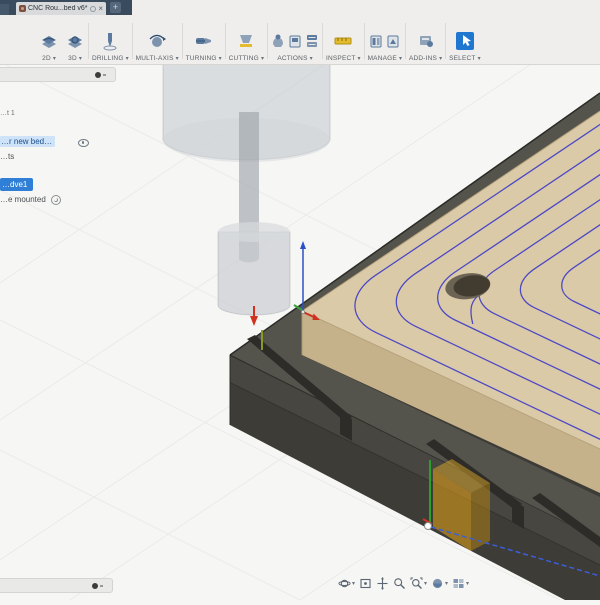 The width and height of the screenshot is (600, 605). Describe the element at coordinates (7, 156) in the screenshot. I see `browser-item-children: …ts` at that location.